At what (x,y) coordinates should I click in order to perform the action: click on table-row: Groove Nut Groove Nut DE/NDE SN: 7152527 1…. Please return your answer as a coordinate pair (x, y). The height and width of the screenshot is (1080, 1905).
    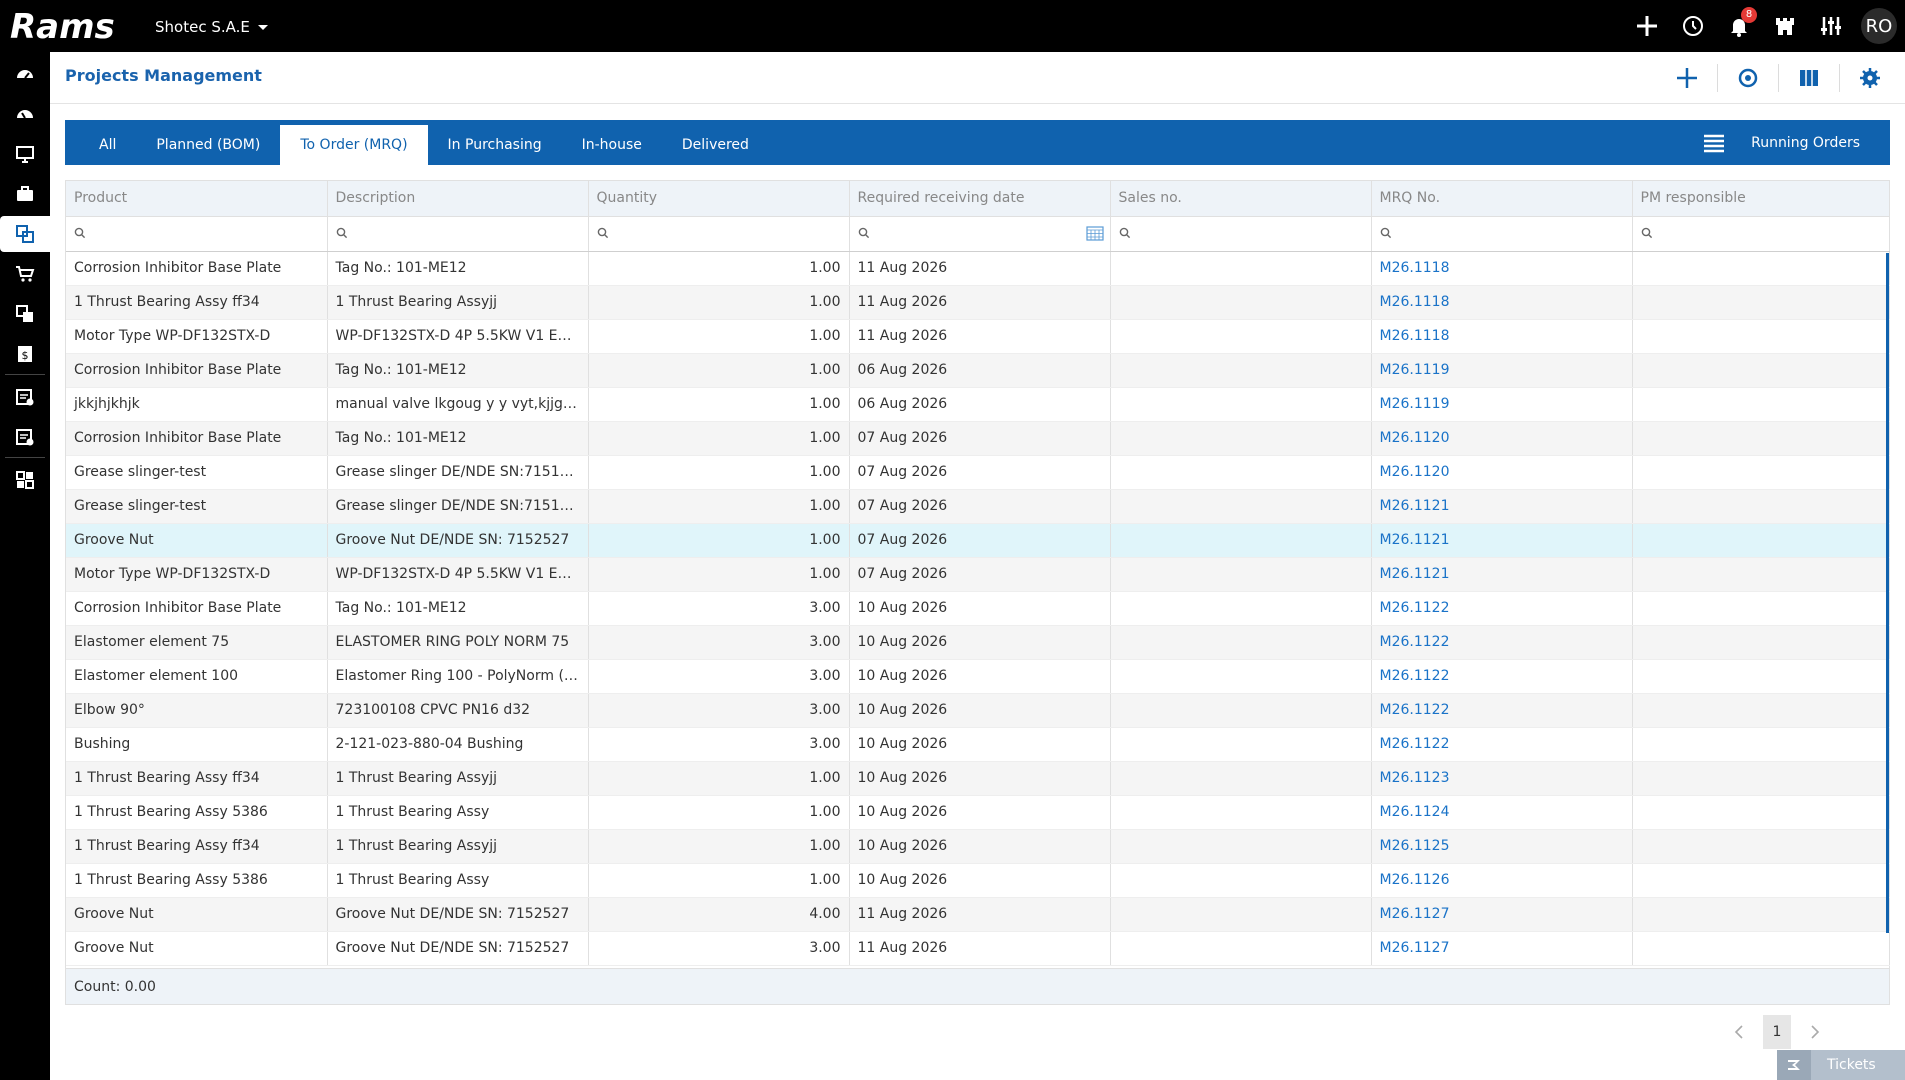
    Looking at the image, I should click on (978, 540).